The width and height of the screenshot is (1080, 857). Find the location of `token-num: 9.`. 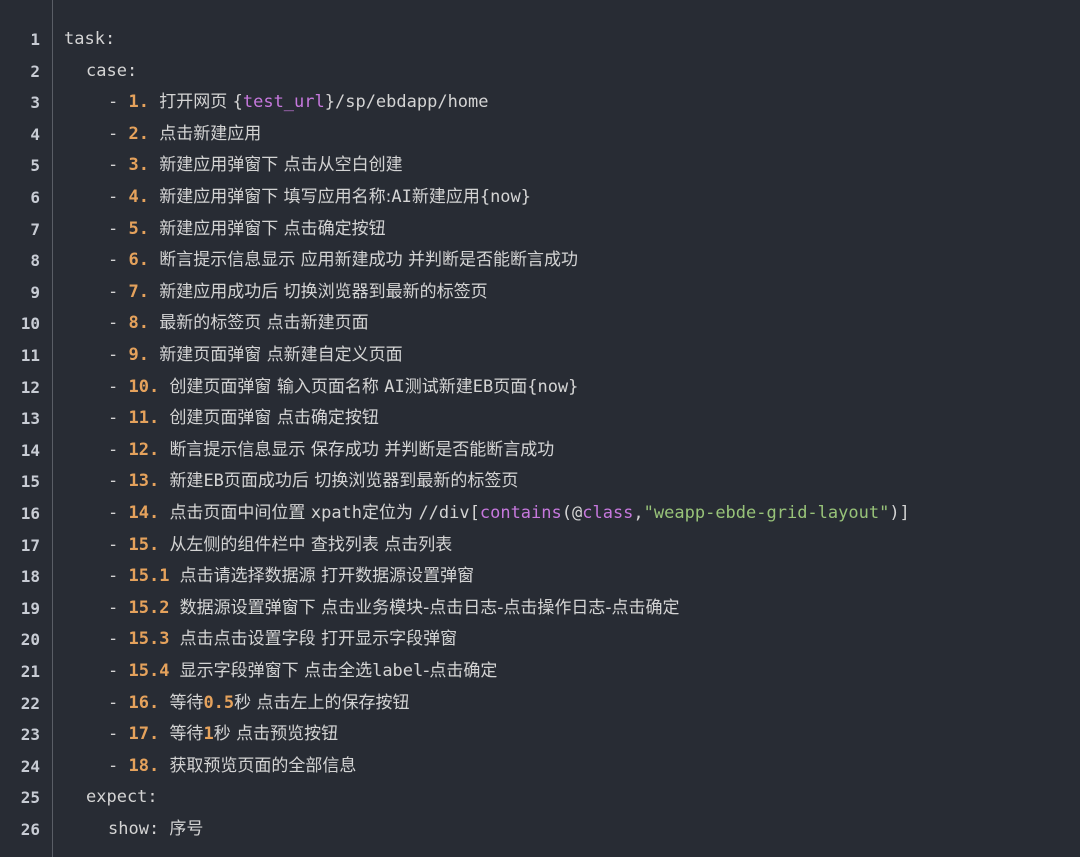

token-num: 9. is located at coordinates (144, 355).